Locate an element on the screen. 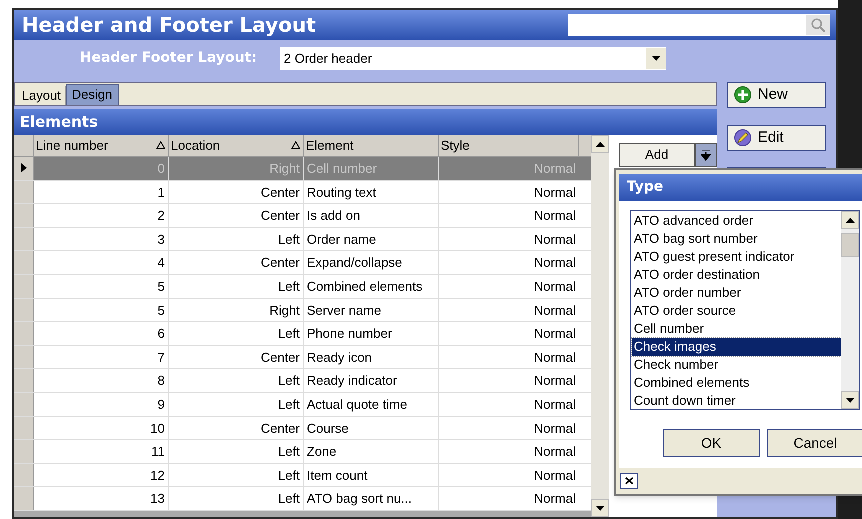 This screenshot has height=519, width=862. add-dropdown-button is located at coordinates (706, 155).